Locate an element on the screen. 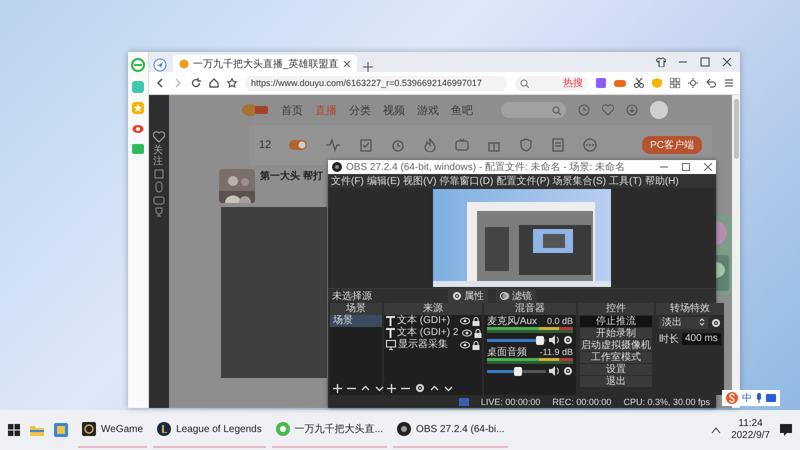 This screenshot has height=450, width=800. ime-mode: 中 is located at coordinates (747, 398).